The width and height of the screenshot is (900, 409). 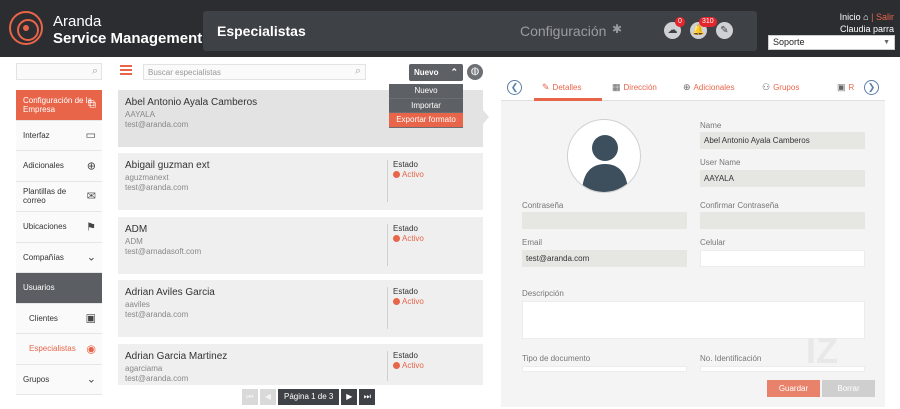 What do you see at coordinates (850, 17) in the screenshot?
I see `inicio-link: Inicio` at bounding box center [850, 17].